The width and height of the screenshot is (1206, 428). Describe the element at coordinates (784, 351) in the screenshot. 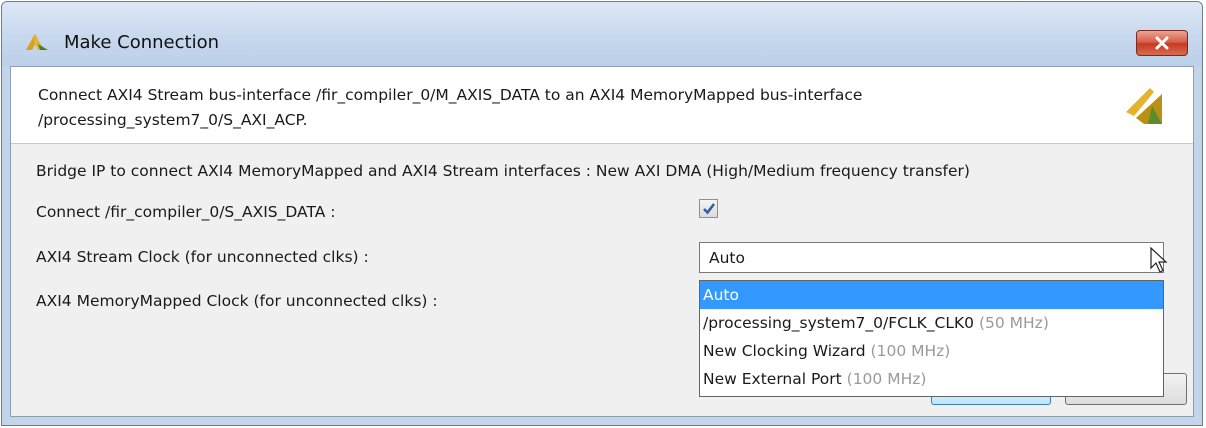

I see `option-label: New Clocking Wizard` at that location.